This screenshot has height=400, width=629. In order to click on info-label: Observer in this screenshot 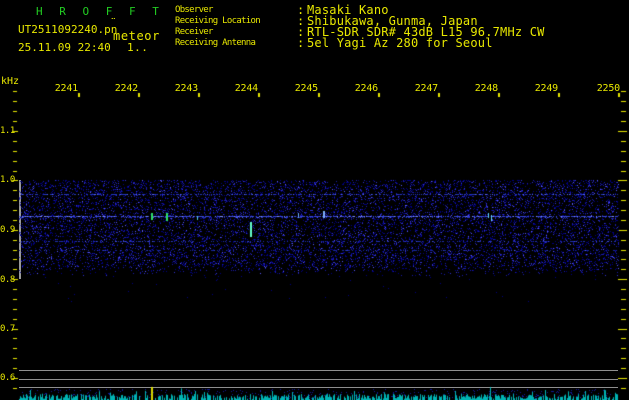, I will do `click(194, 10)`.